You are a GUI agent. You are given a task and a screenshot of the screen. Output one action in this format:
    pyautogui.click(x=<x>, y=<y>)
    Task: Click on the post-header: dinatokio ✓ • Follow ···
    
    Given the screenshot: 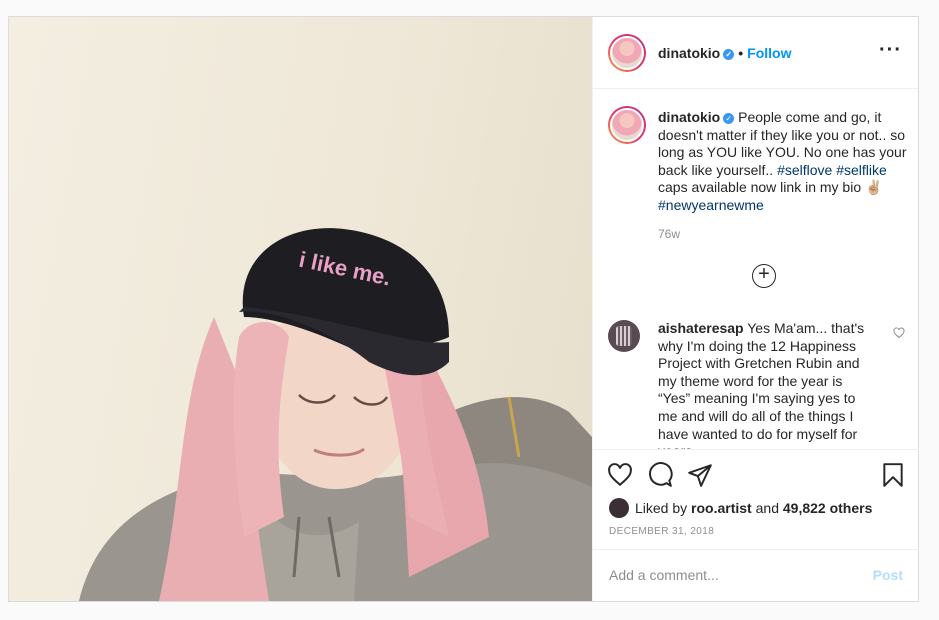 What is the action you would take?
    pyautogui.click(x=755, y=53)
    